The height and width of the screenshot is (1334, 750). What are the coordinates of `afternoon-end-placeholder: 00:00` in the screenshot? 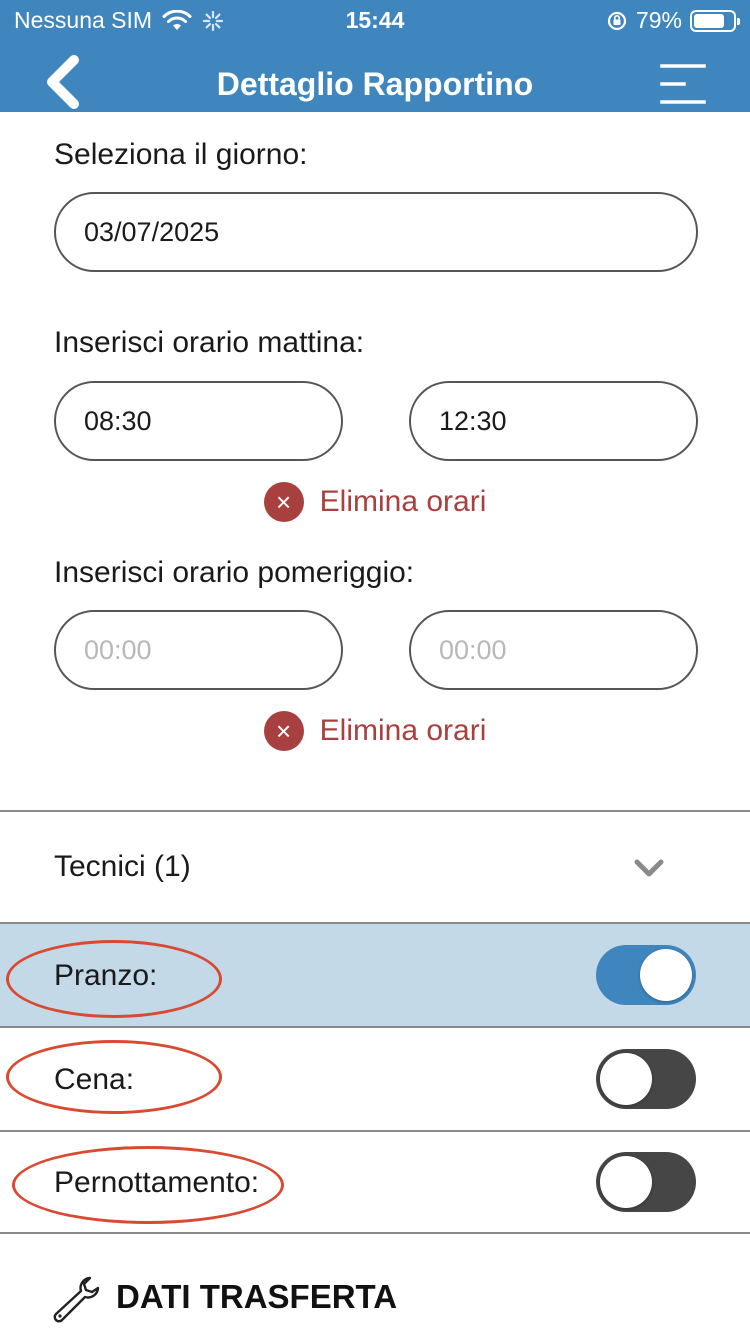 It's located at (473, 649).